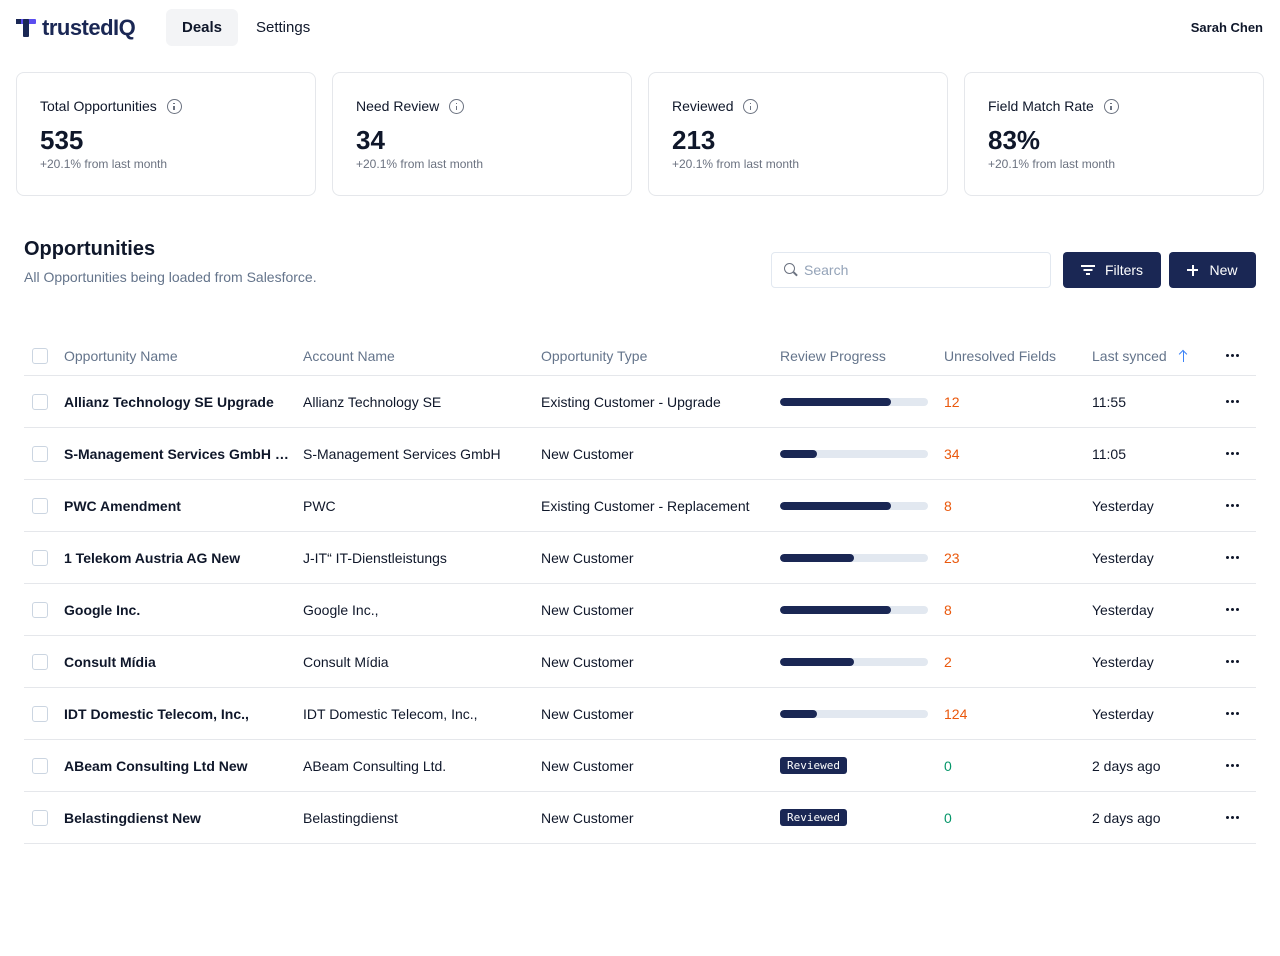 This screenshot has height=956, width=1280. What do you see at coordinates (390, 713) in the screenshot?
I see `account-name: IDT Domestic Telecom, Inc.,` at bounding box center [390, 713].